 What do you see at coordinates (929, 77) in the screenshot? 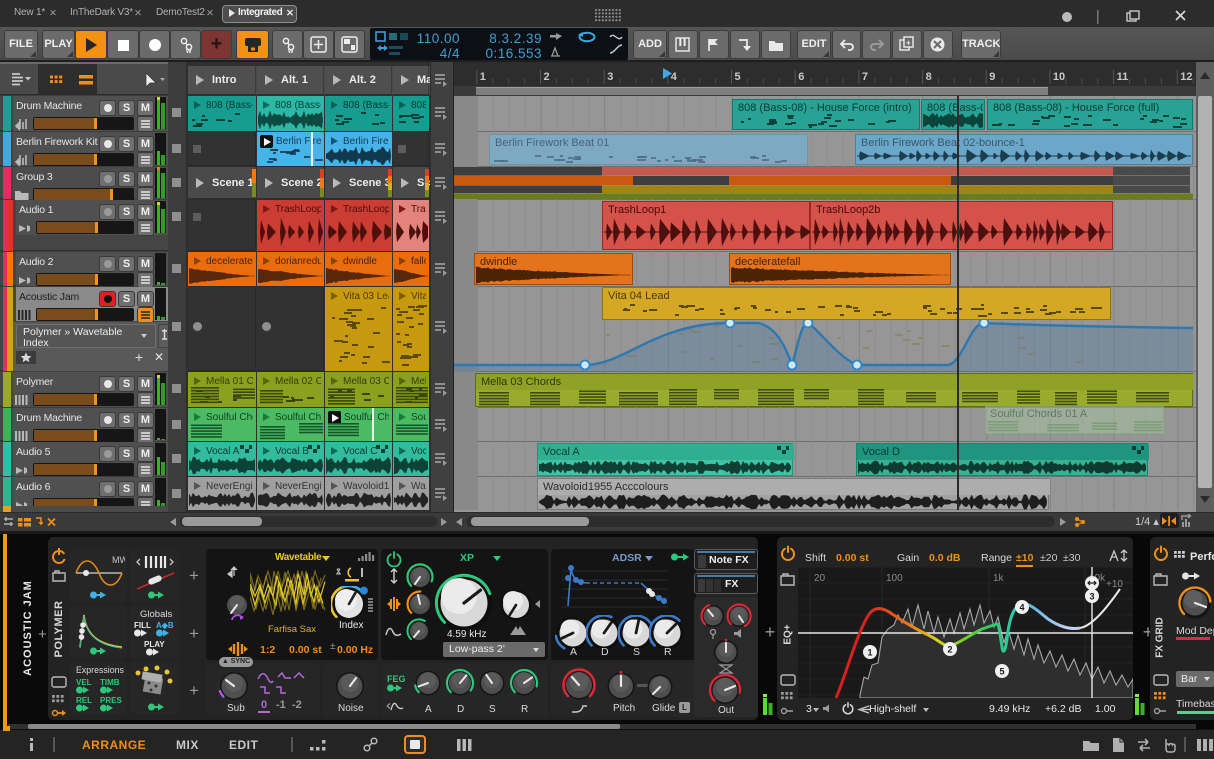
I see `svg-text: 8` at bounding box center [929, 77].